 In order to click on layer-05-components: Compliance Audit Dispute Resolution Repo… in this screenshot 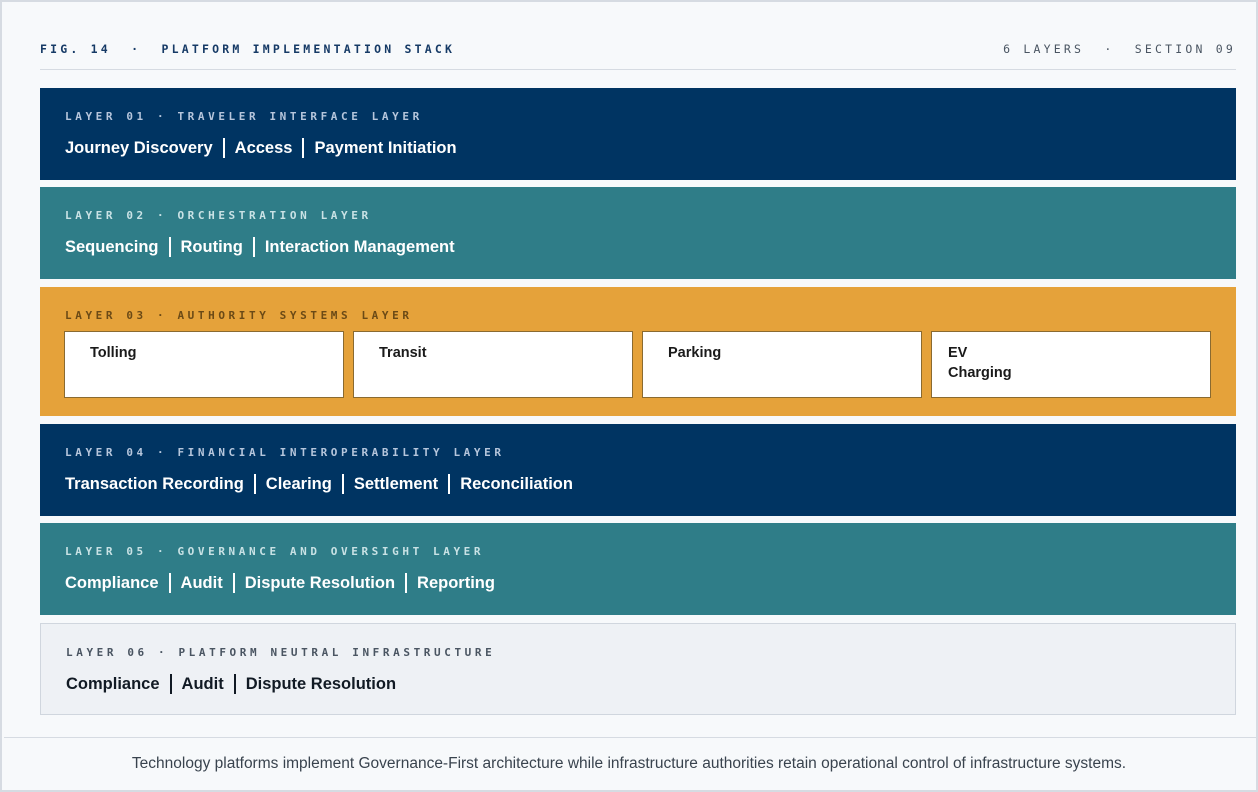, I will do `click(650, 583)`.